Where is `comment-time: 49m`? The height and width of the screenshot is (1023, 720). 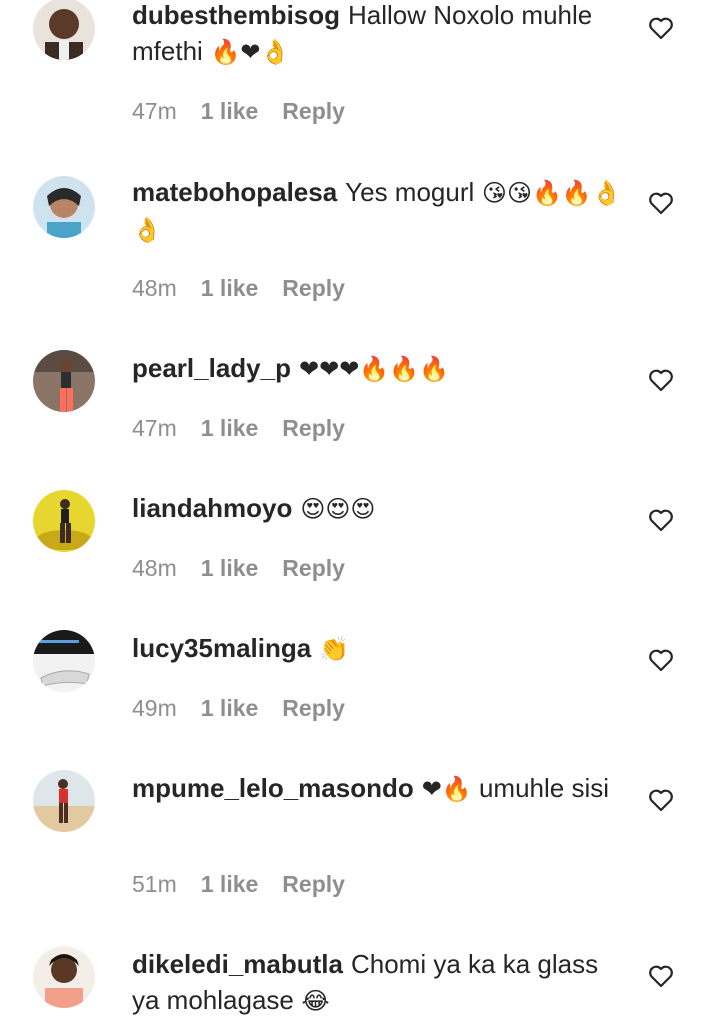 comment-time: 49m is located at coordinates (154, 708).